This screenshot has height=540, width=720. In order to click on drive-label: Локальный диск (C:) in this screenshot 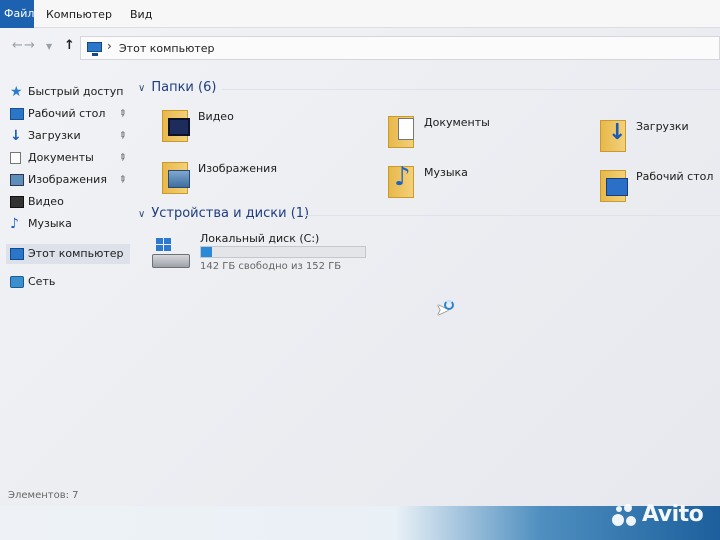, I will do `click(260, 238)`.